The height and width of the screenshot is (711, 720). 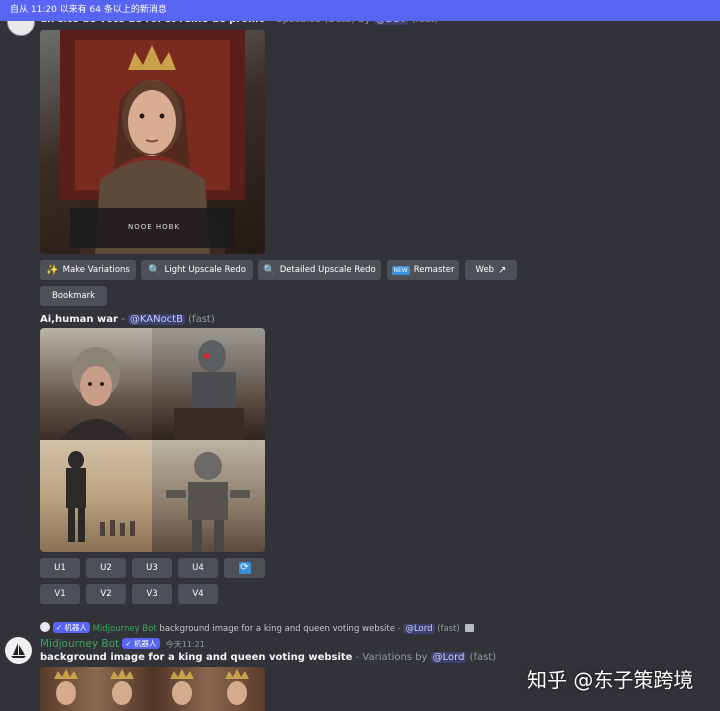 I want to click on reply-avatar-icon, so click(x=45, y=627).